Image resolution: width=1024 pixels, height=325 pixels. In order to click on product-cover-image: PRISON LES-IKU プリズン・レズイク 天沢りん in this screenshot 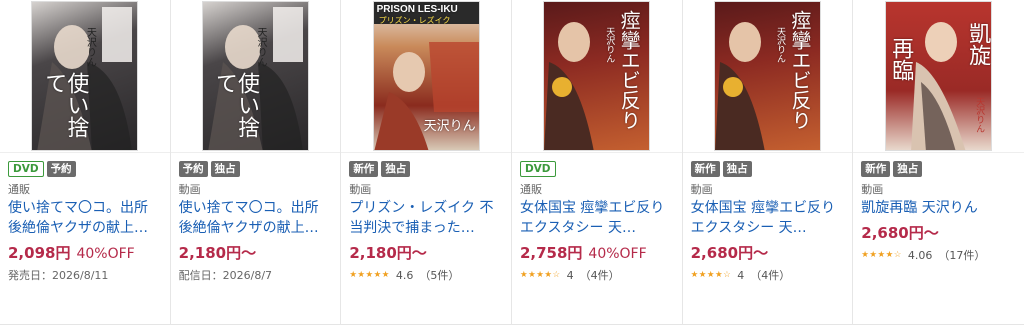, I will do `click(426, 76)`.